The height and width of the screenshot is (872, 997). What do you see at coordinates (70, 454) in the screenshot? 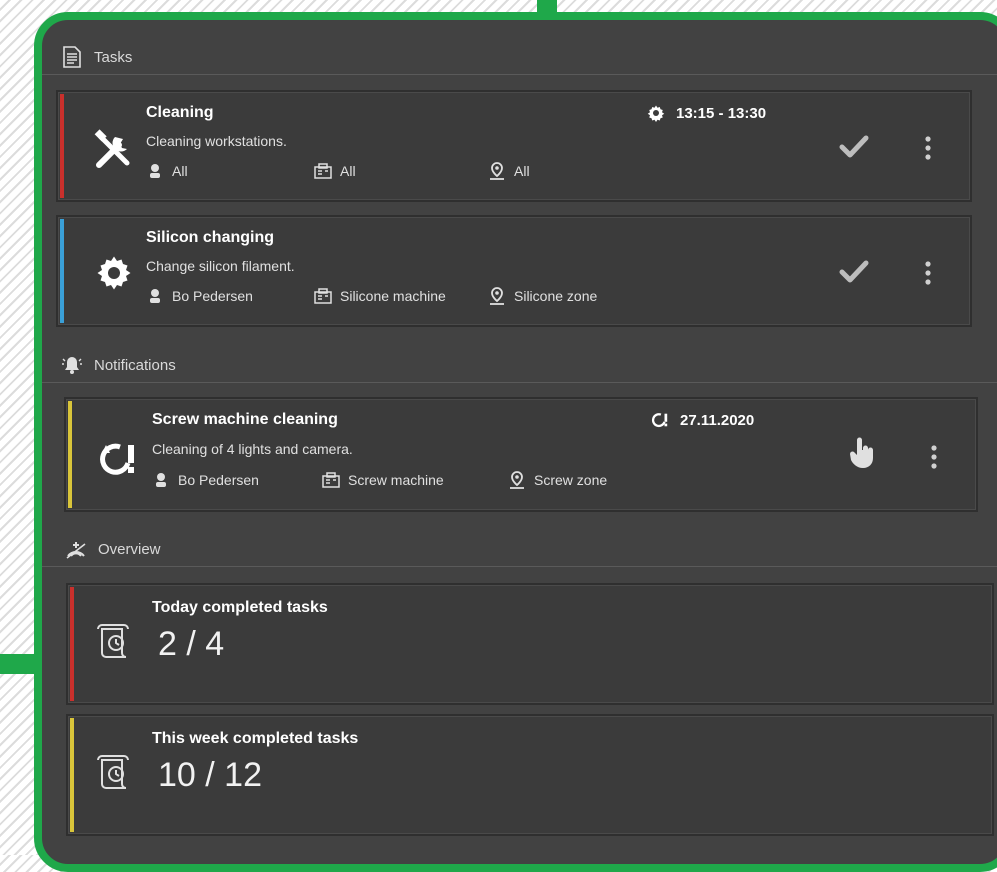
I see `notification-accent-yellow` at bounding box center [70, 454].